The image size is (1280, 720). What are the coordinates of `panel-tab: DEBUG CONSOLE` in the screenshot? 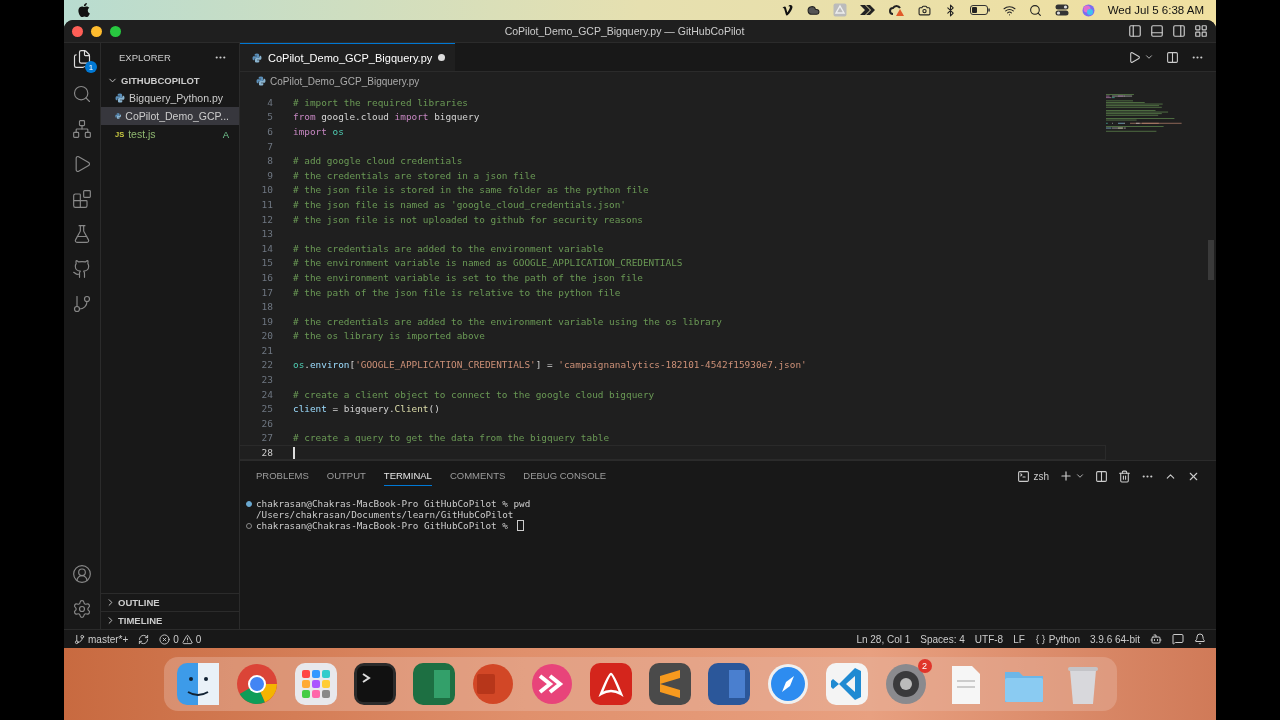 It's located at (565, 476).